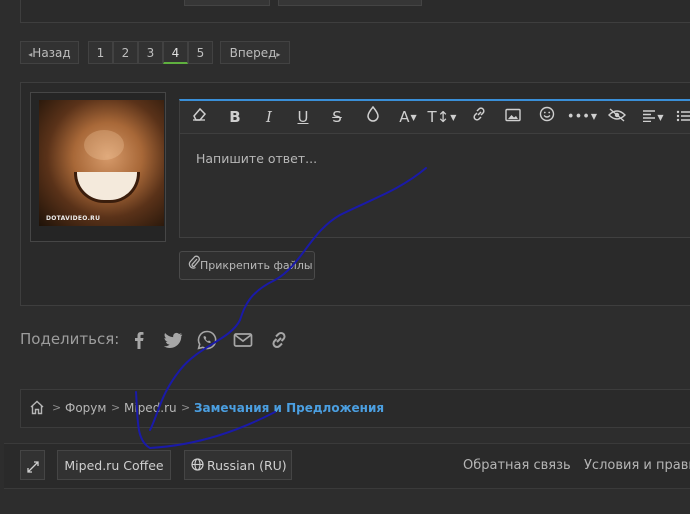  What do you see at coordinates (303, 117) in the screenshot?
I see `underline-icon: U` at bounding box center [303, 117].